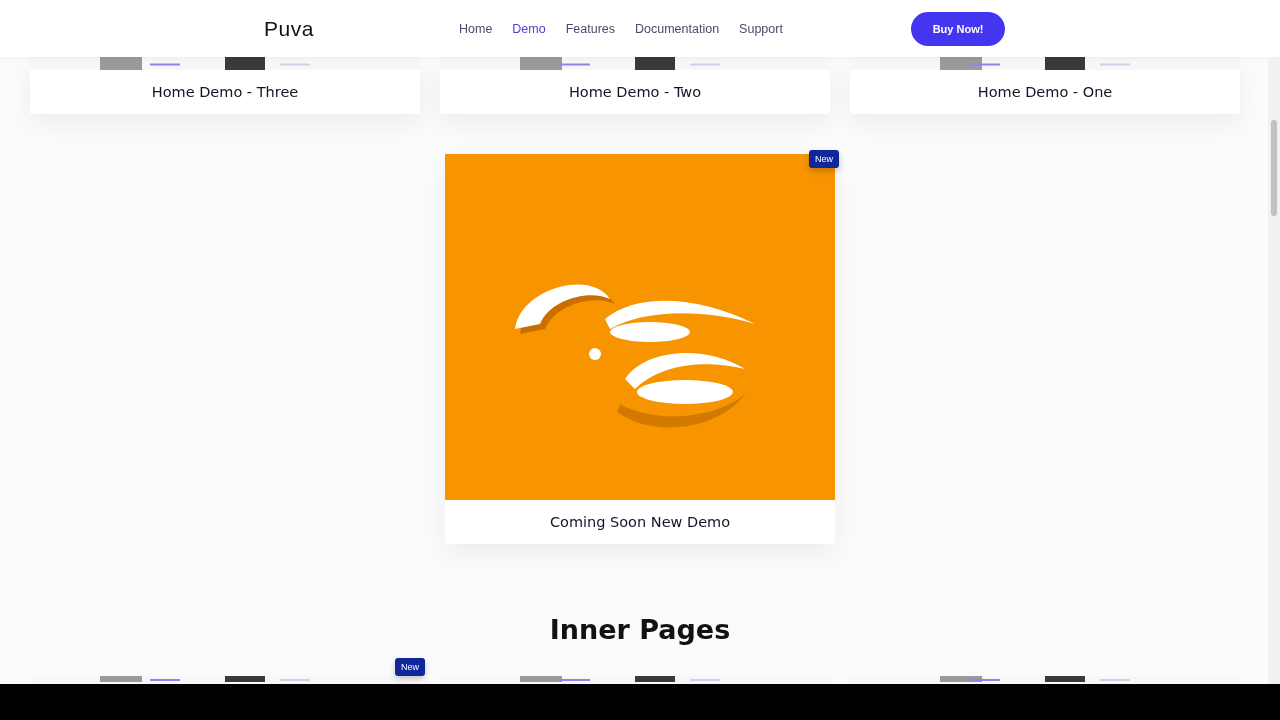 Image resolution: width=1280 pixels, height=720 pixels. Describe the element at coordinates (640, 629) in the screenshot. I see `section-heading: Inner Pages` at that location.